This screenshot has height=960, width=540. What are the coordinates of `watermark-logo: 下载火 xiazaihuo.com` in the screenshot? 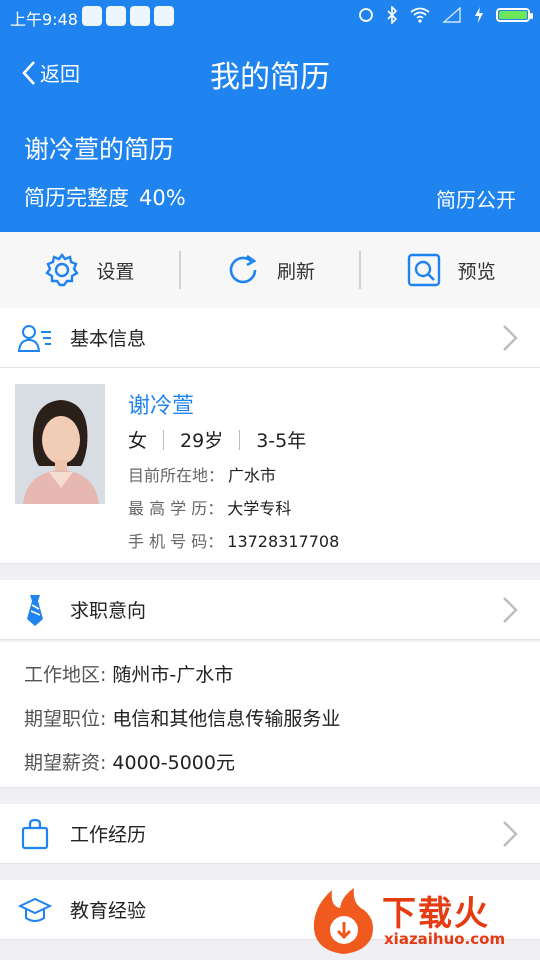 It's located at (421, 921).